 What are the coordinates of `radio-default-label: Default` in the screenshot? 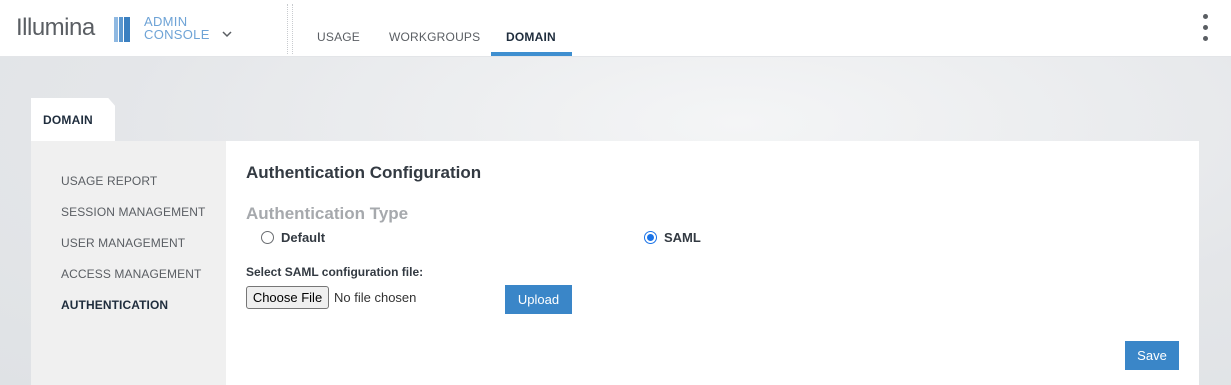 It's located at (303, 237).